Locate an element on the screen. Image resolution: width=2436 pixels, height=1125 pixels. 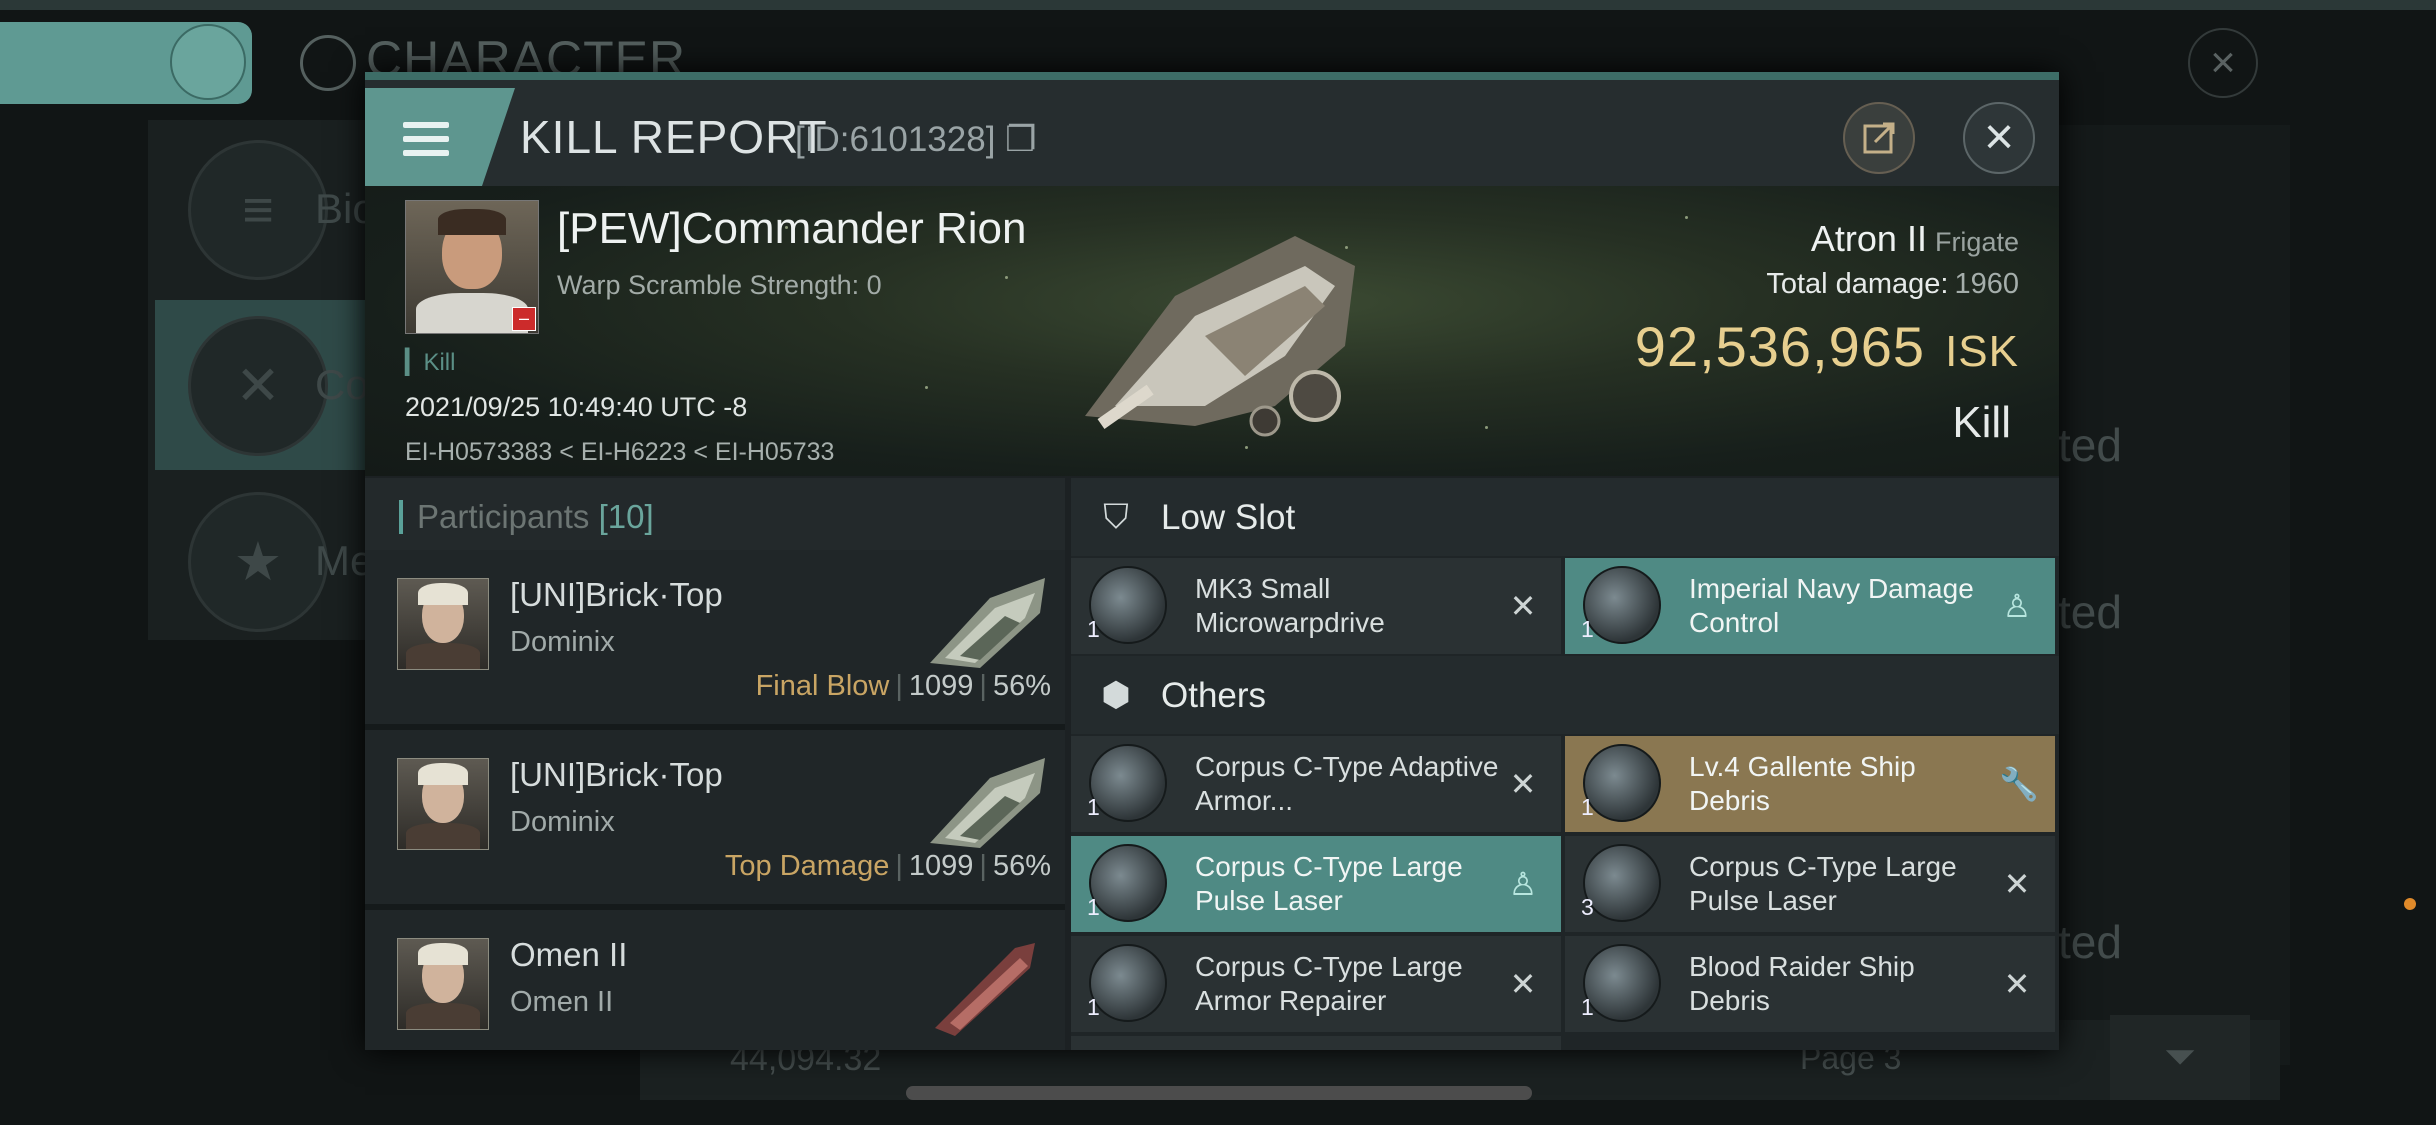
filter-icon: ⏷ is located at coordinates (2180, 1057).